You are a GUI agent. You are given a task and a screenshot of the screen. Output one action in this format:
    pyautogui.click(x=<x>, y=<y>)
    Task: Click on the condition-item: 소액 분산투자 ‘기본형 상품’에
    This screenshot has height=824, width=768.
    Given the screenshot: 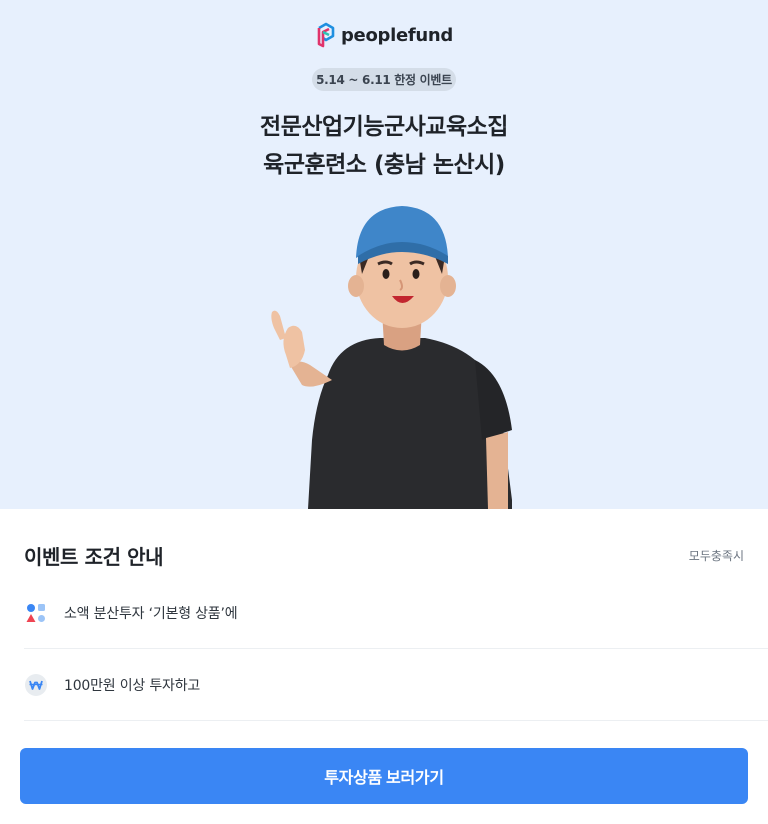 What is the action you would take?
    pyautogui.click(x=396, y=613)
    